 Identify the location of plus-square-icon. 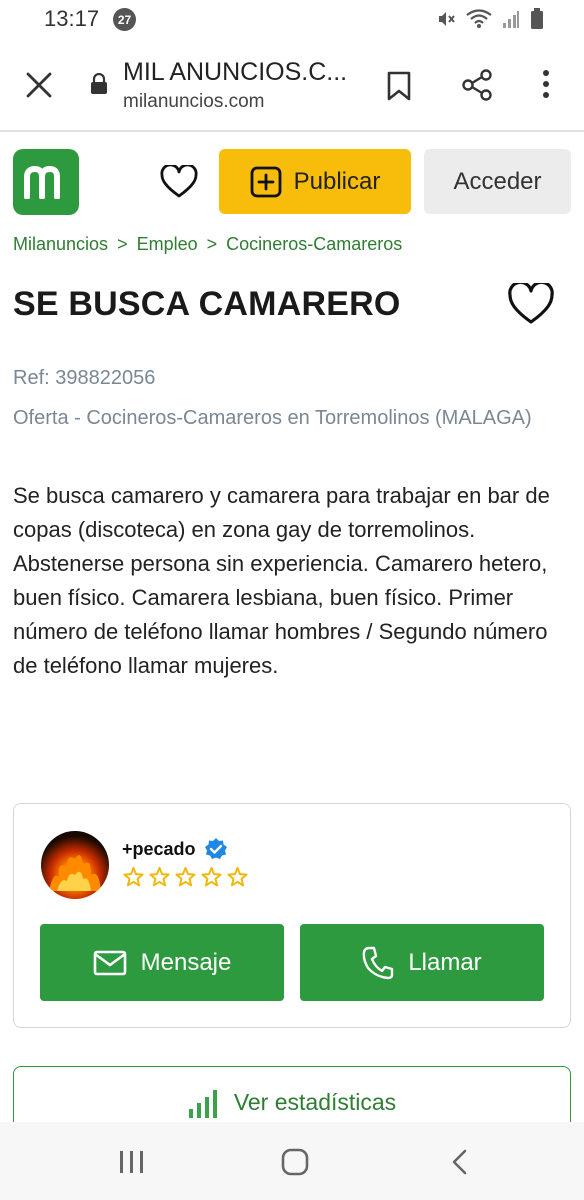
(266, 181).